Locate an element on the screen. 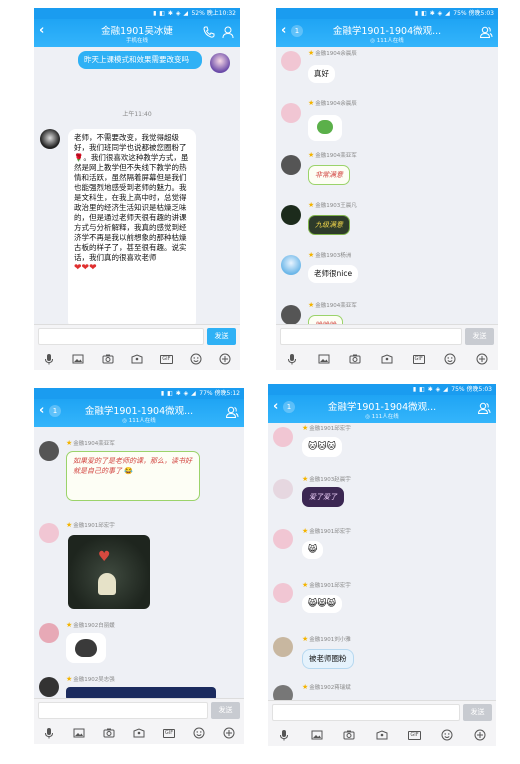  timestamp: 上午11:40 is located at coordinates (137, 114).